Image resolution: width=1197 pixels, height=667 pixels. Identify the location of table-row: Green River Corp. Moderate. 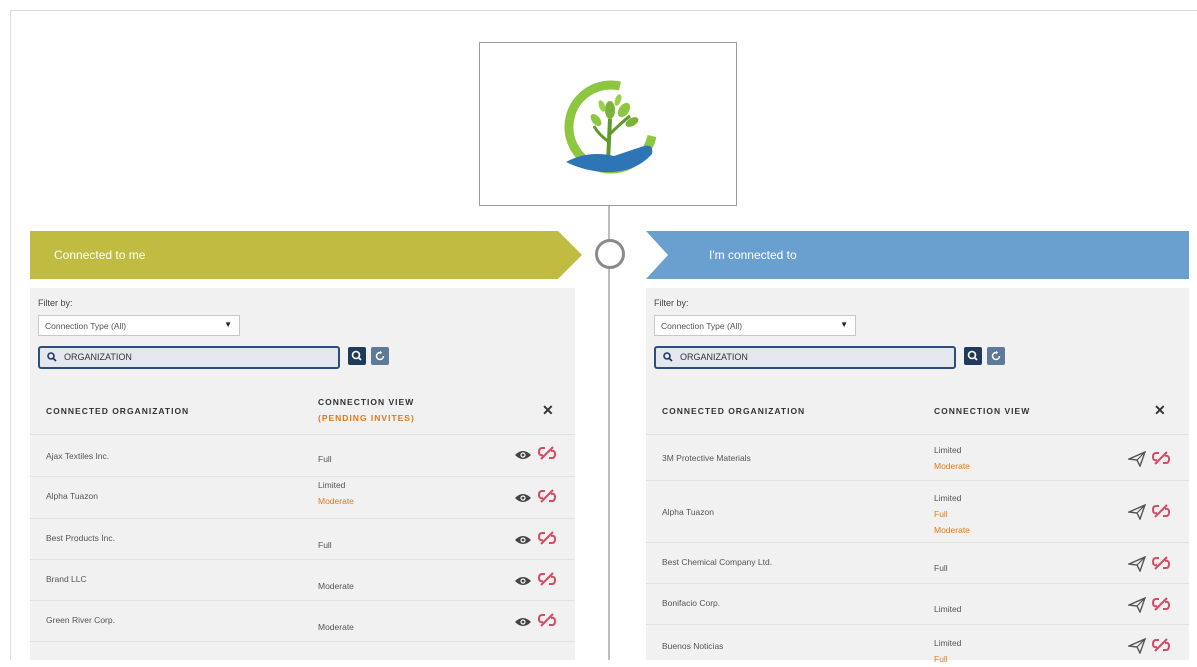
(302, 621).